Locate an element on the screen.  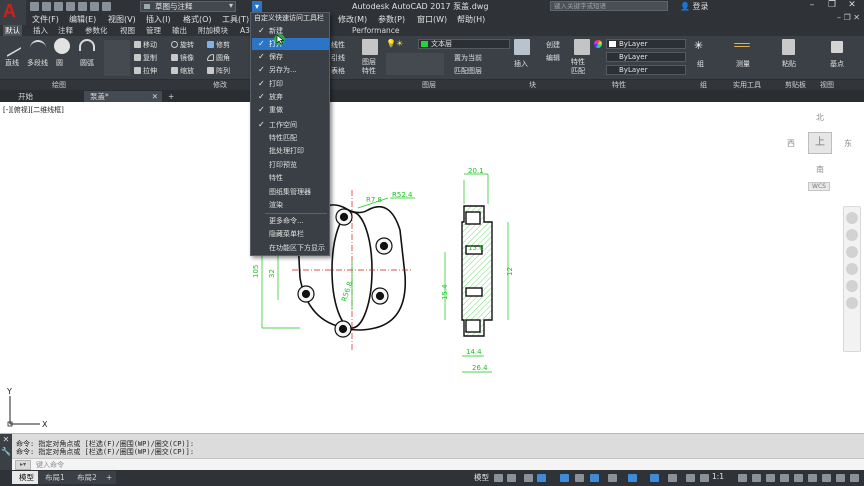
isodraft-icon is located at coordinates (564, 478).